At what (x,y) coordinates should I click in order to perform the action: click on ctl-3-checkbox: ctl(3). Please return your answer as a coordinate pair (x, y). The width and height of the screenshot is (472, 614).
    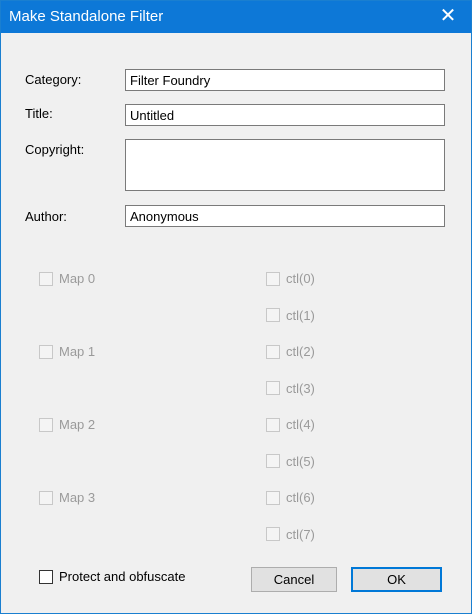
    Looking at the image, I should click on (290, 388).